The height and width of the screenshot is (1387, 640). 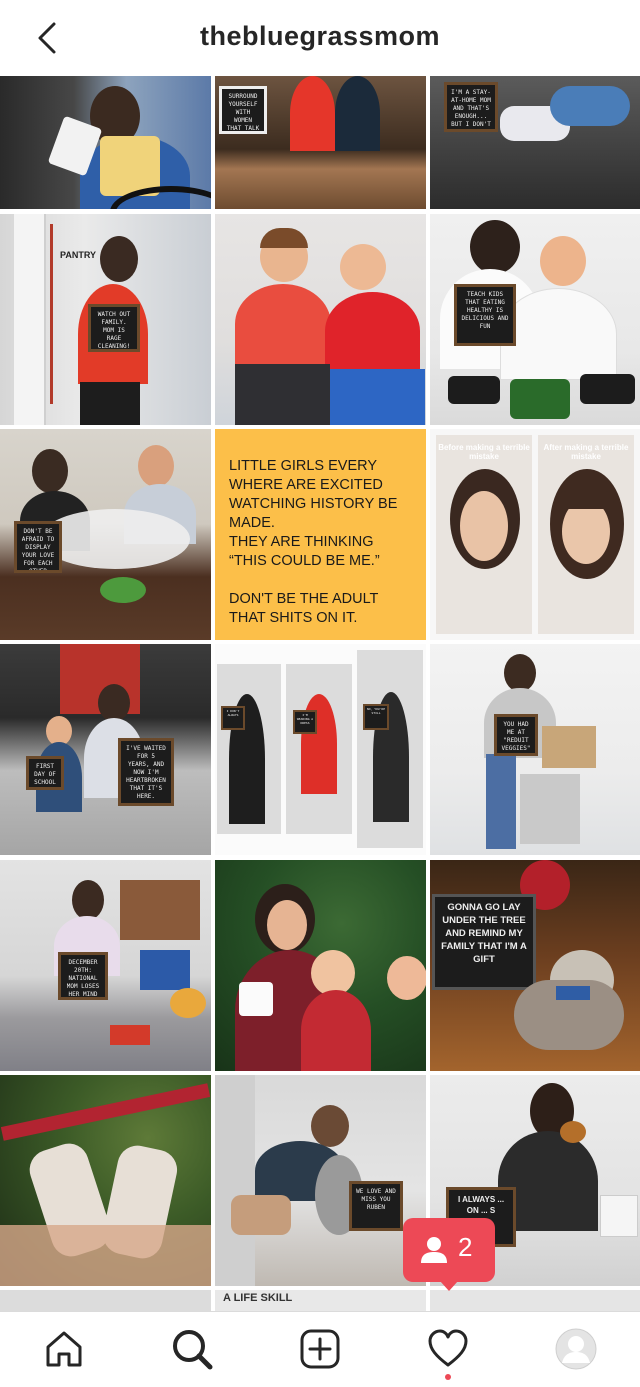 What do you see at coordinates (449, 1254) in the screenshot?
I see `activity-notification-bubble: 2` at bounding box center [449, 1254].